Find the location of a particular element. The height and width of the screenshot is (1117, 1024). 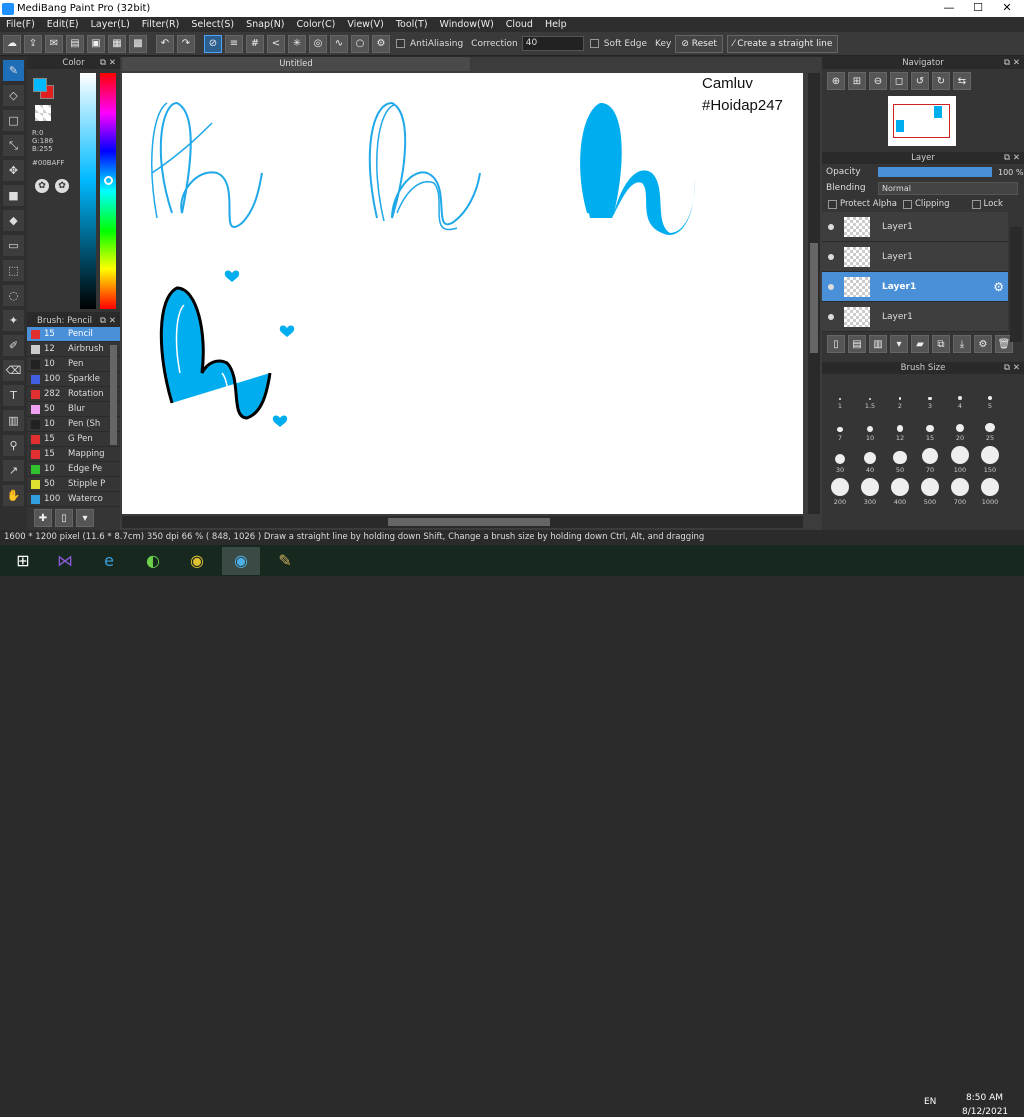

folder-icon: ▰ is located at coordinates (920, 344).